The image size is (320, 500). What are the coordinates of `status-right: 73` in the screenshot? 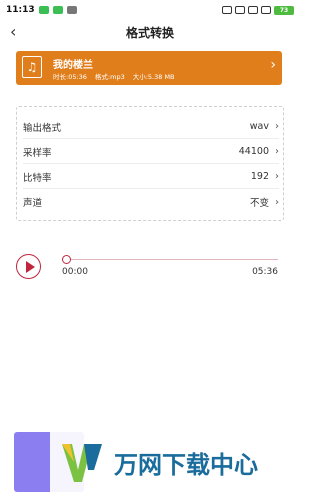 It's located at (258, 10).